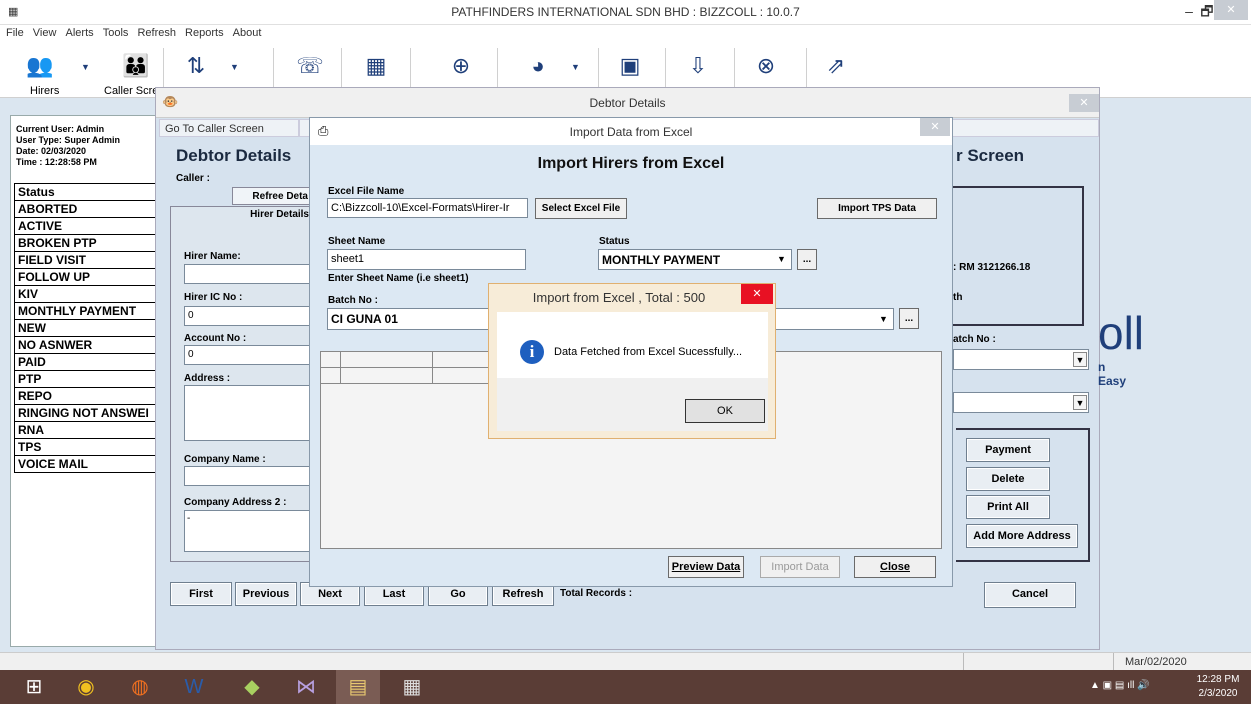 This screenshot has height=704, width=1251. What do you see at coordinates (90, 396) in the screenshot?
I see `status-item: REPO` at bounding box center [90, 396].